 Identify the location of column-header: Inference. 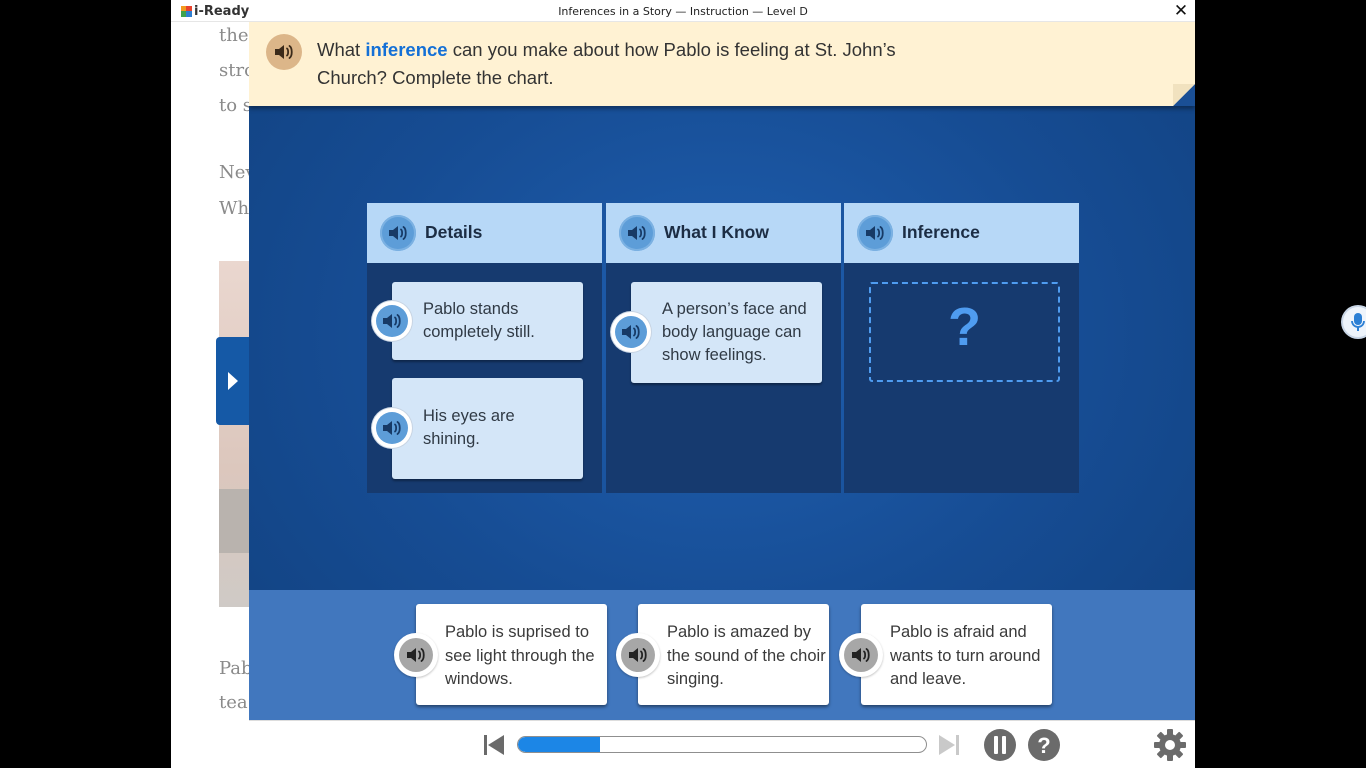
(961, 233).